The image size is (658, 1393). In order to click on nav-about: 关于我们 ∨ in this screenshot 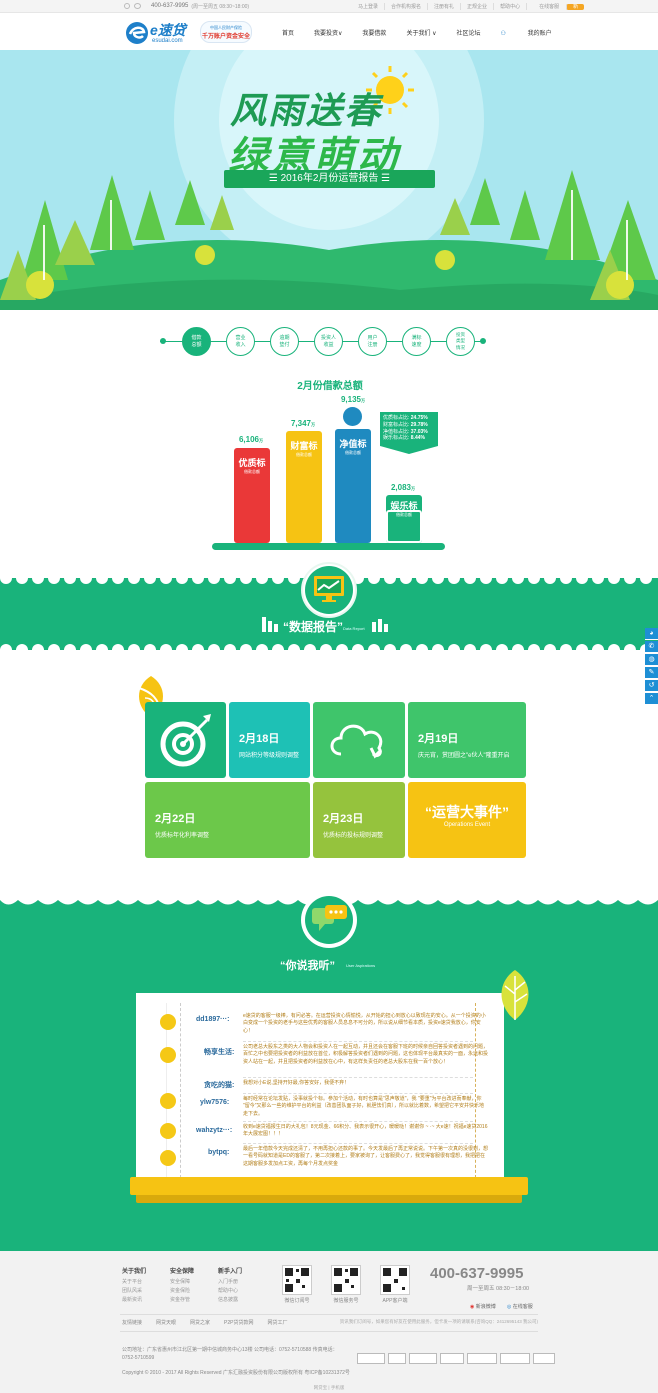, I will do `click(421, 32)`.